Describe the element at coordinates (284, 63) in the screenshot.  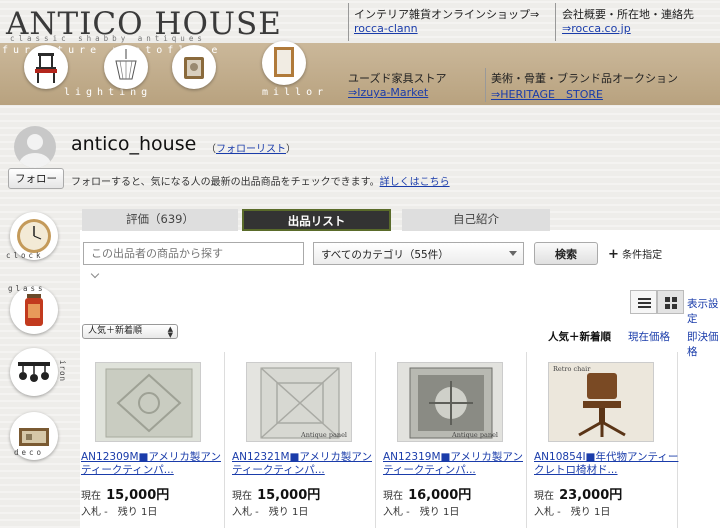
I see `mirror-category-icon` at that location.